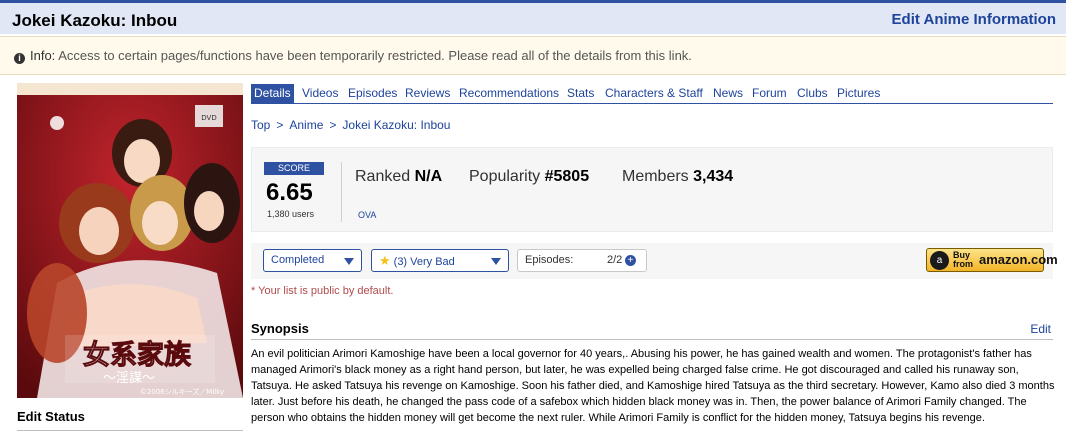  I want to click on cover-copyright: ©2006シルキーズ／Milky, so click(182, 391).